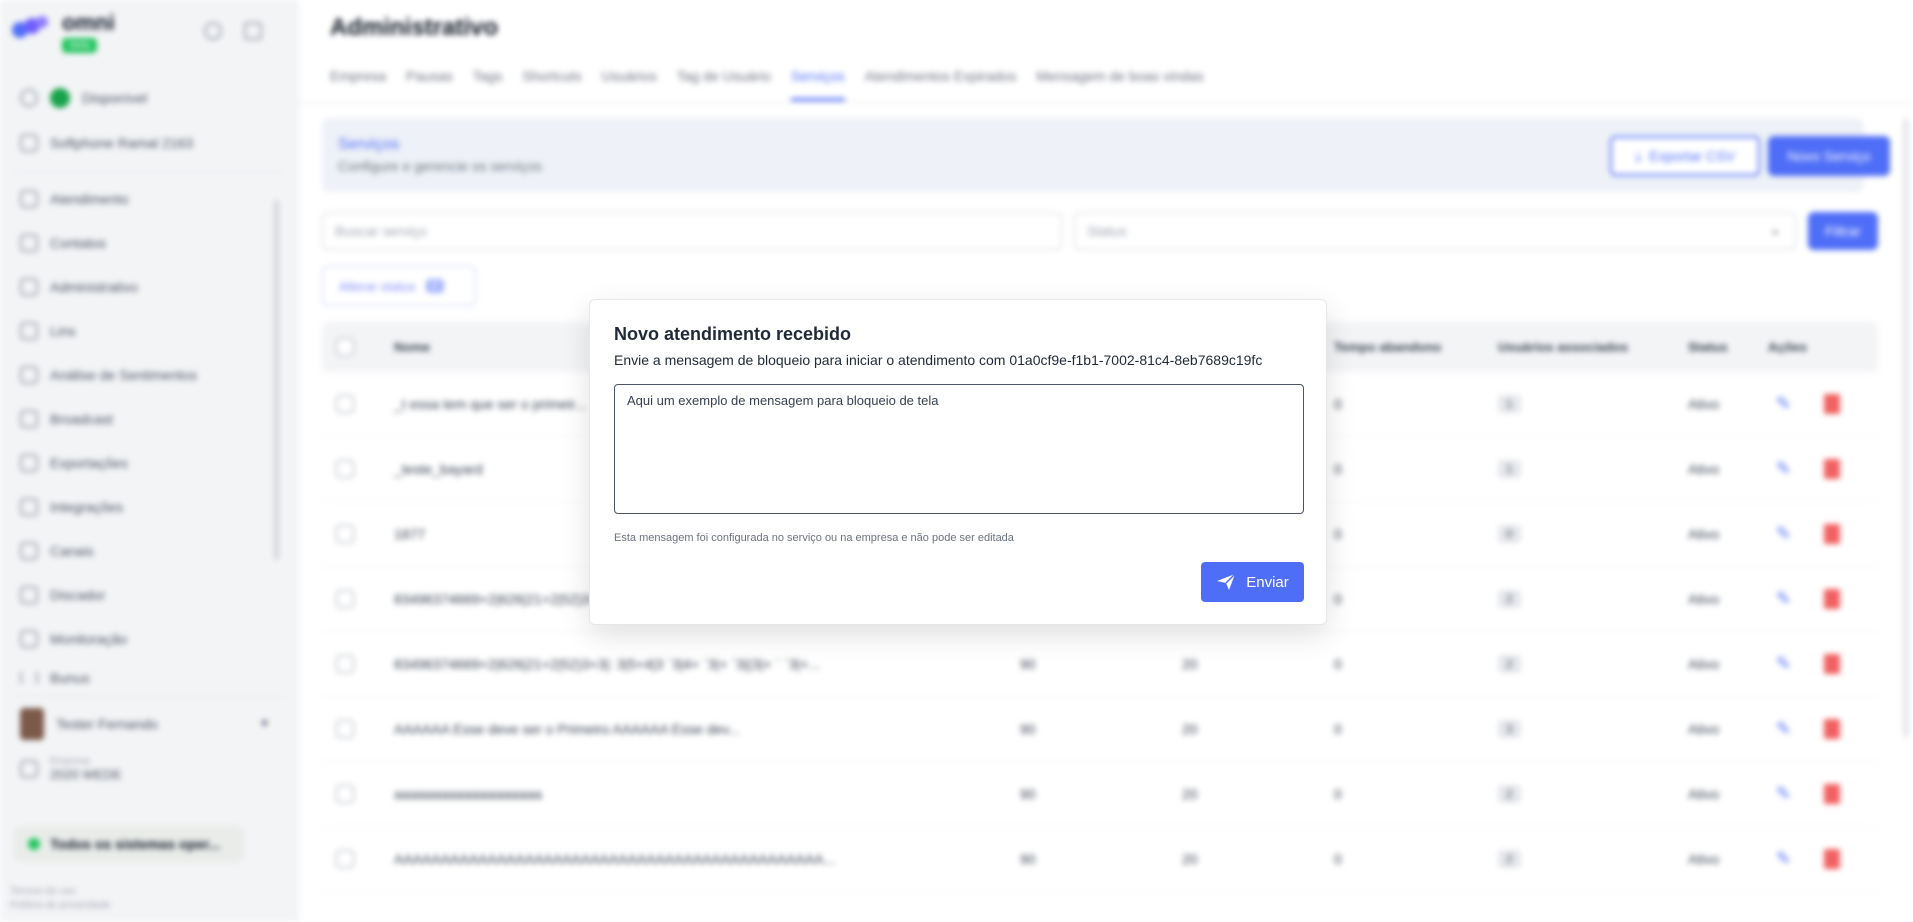 The image size is (1913, 922). What do you see at coordinates (29, 419) in the screenshot?
I see `broadcast-icon` at bounding box center [29, 419].